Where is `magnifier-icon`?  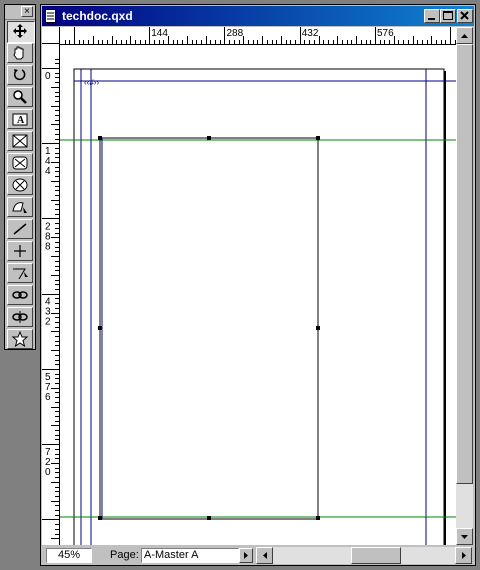
magnifier-icon is located at coordinates (20, 97).